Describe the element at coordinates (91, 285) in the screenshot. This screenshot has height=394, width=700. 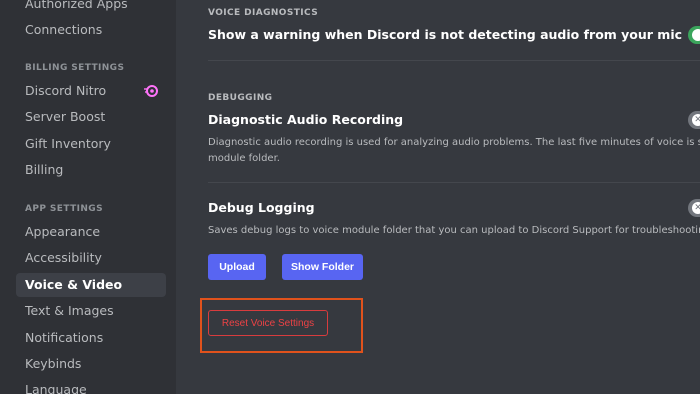
I see `sidebar-item-voice-video: Voice & Video` at that location.